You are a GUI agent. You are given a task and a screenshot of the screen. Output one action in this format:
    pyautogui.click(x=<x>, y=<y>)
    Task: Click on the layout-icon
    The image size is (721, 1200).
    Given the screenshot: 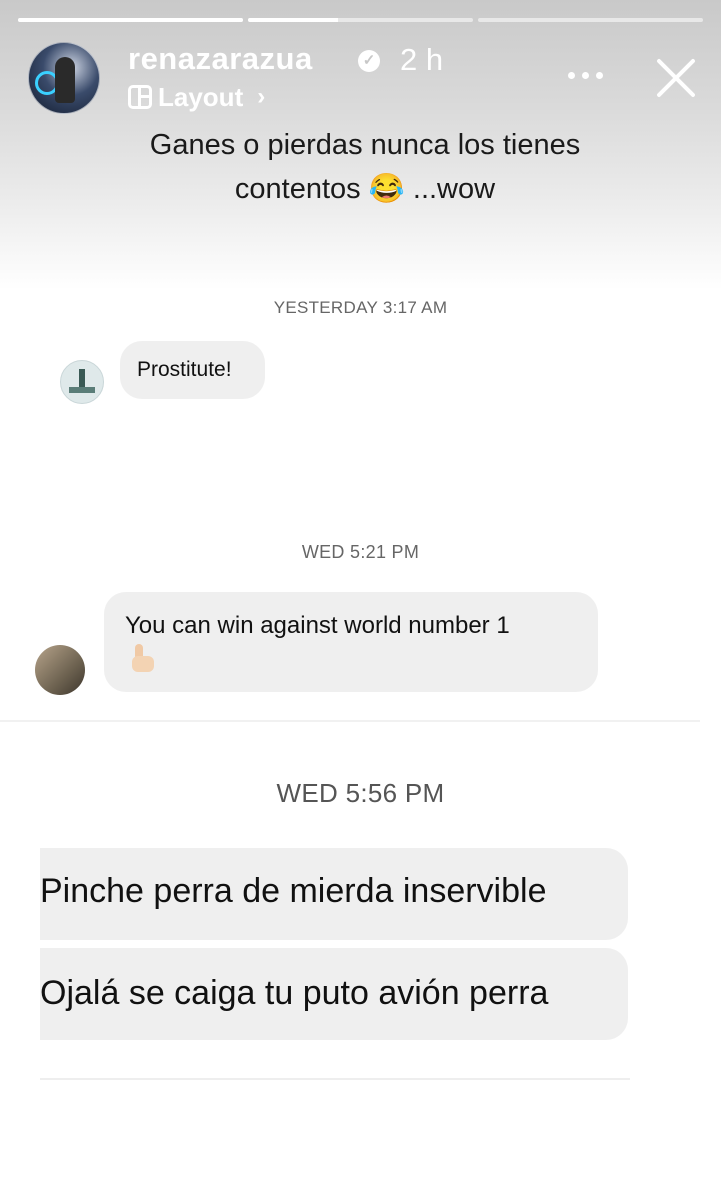 What is the action you would take?
    pyautogui.click(x=140, y=97)
    